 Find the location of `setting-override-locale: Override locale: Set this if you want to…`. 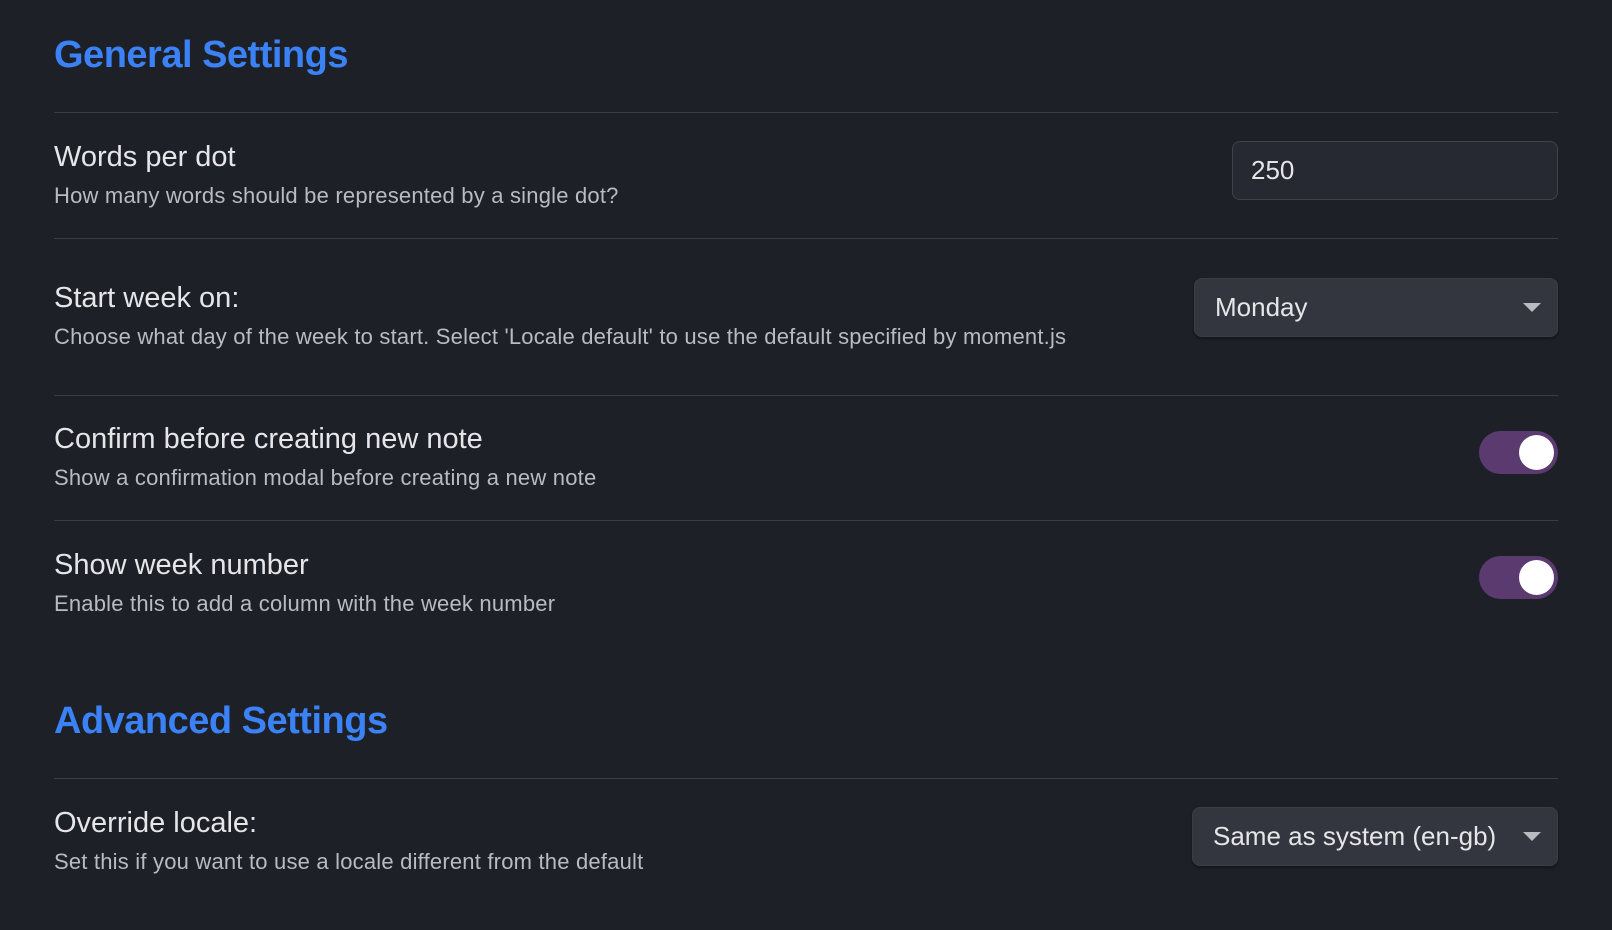

setting-override-locale: Override locale: Set this if you want to… is located at coordinates (806, 842).